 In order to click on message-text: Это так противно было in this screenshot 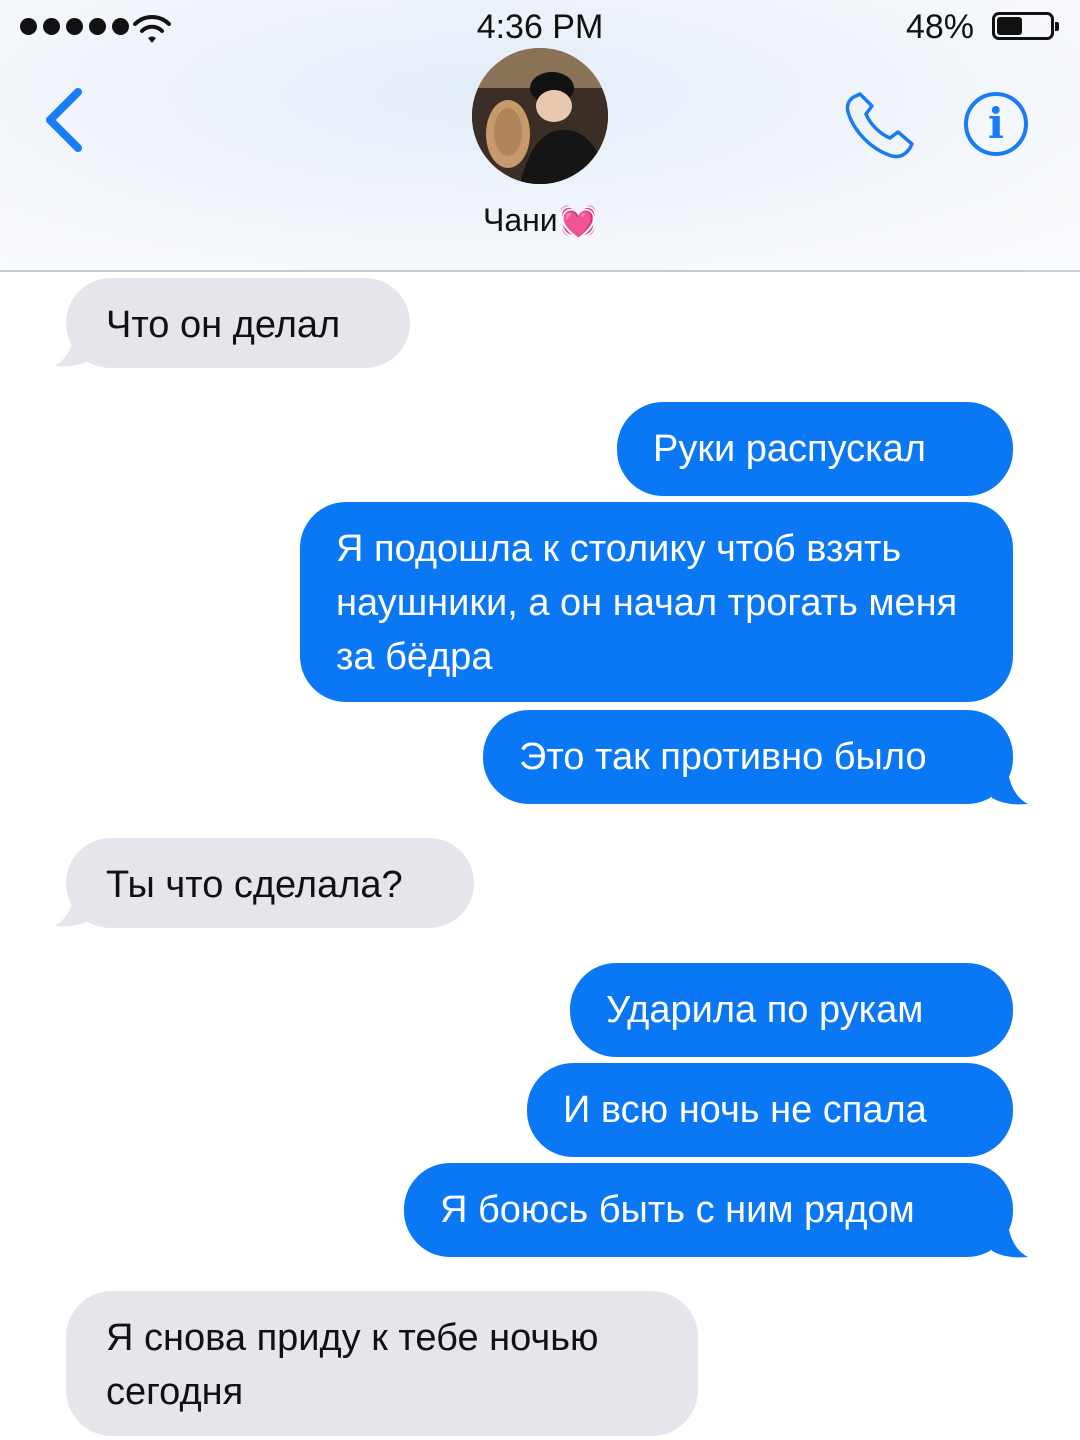, I will do `click(723, 757)`.